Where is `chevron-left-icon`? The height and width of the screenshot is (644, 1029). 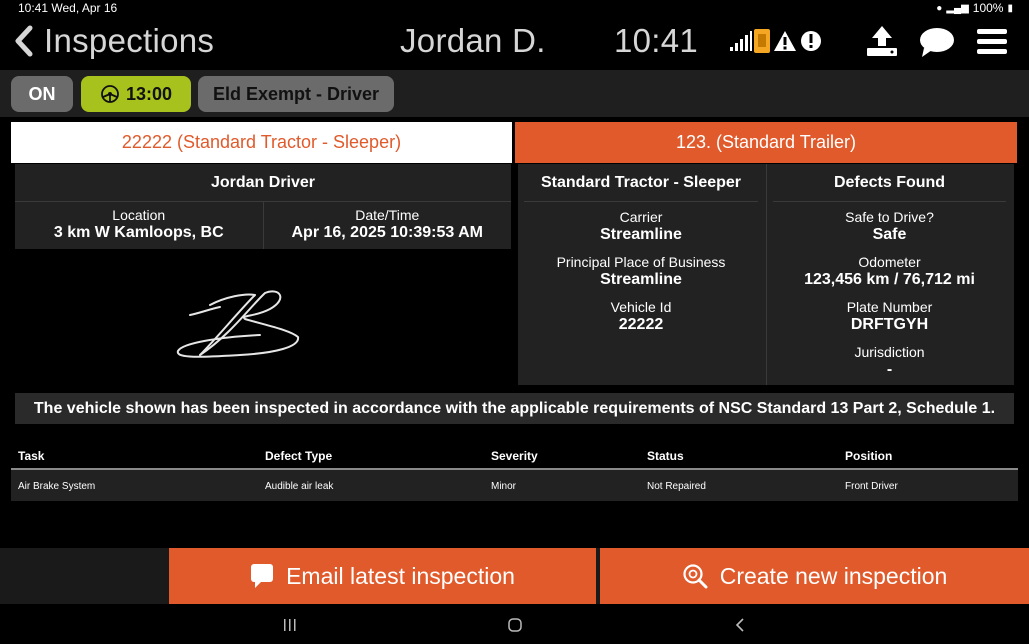
chevron-left-icon is located at coordinates (24, 41).